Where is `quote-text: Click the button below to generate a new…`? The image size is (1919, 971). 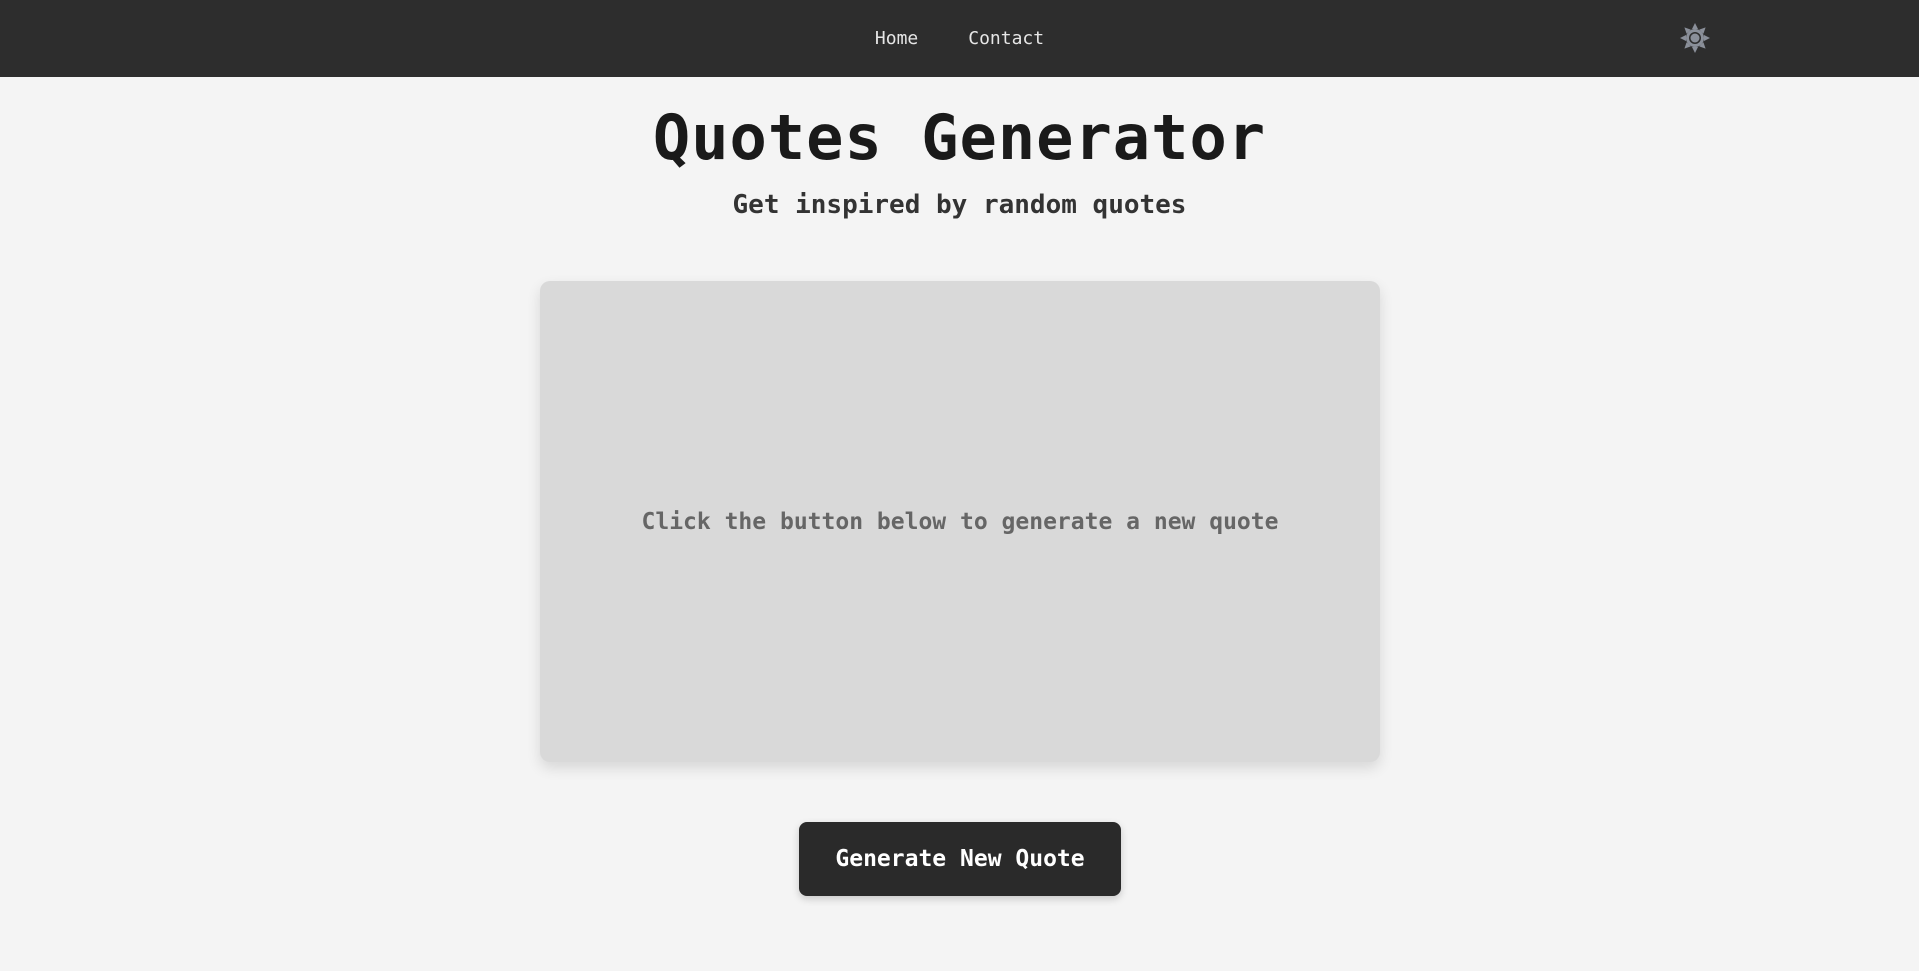 quote-text: Click the button below to generate a new… is located at coordinates (960, 521).